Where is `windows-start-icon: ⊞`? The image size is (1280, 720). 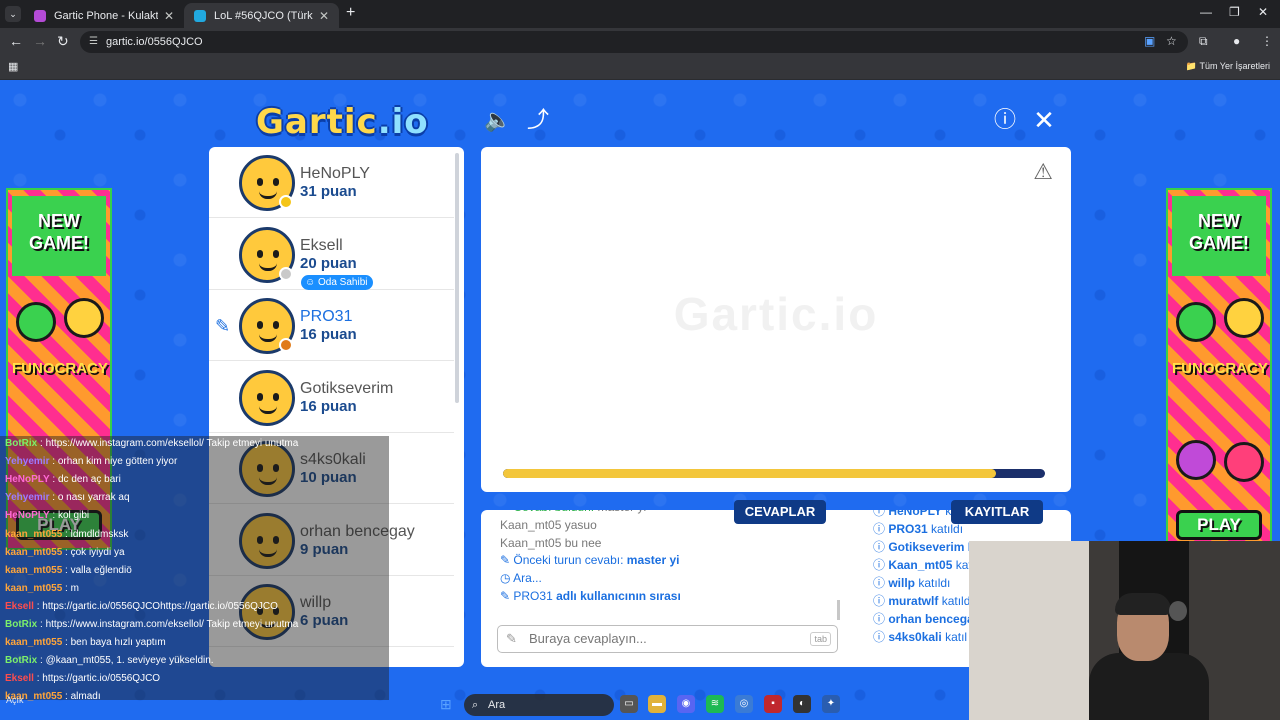
windows-start-icon: ⊞ is located at coordinates (446, 704).